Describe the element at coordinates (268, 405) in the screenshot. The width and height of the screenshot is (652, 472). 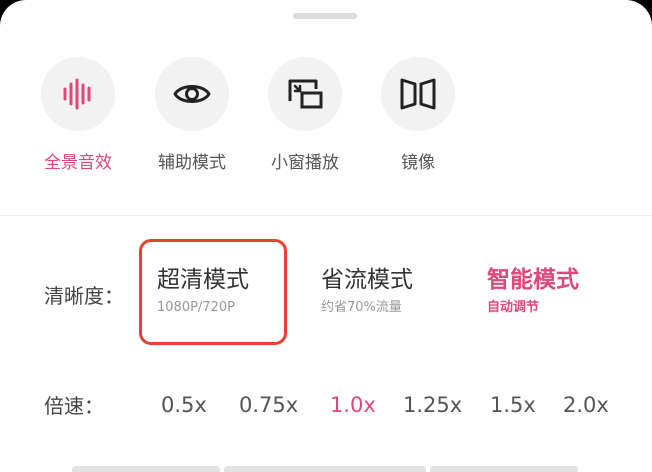
I see `speed-option-0-75x: 0.75x` at that location.